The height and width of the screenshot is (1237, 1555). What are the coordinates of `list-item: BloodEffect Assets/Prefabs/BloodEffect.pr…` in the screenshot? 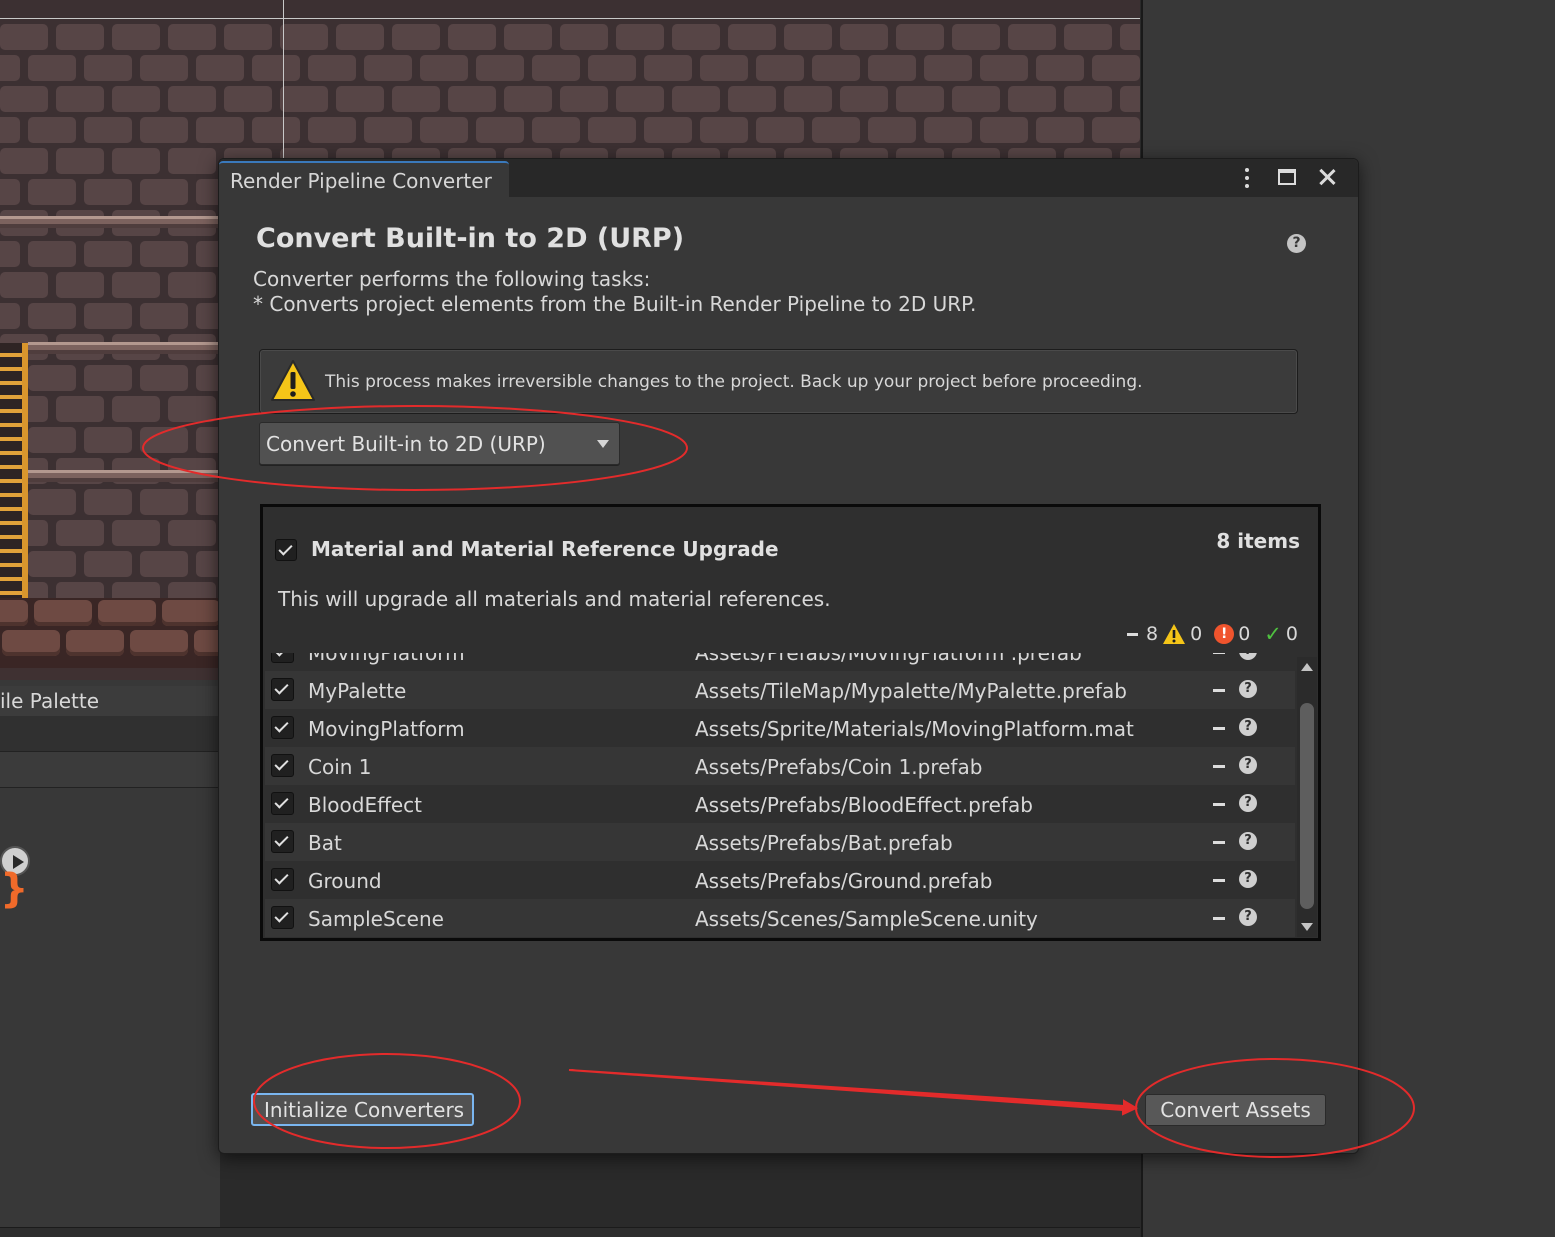 It's located at (780, 804).